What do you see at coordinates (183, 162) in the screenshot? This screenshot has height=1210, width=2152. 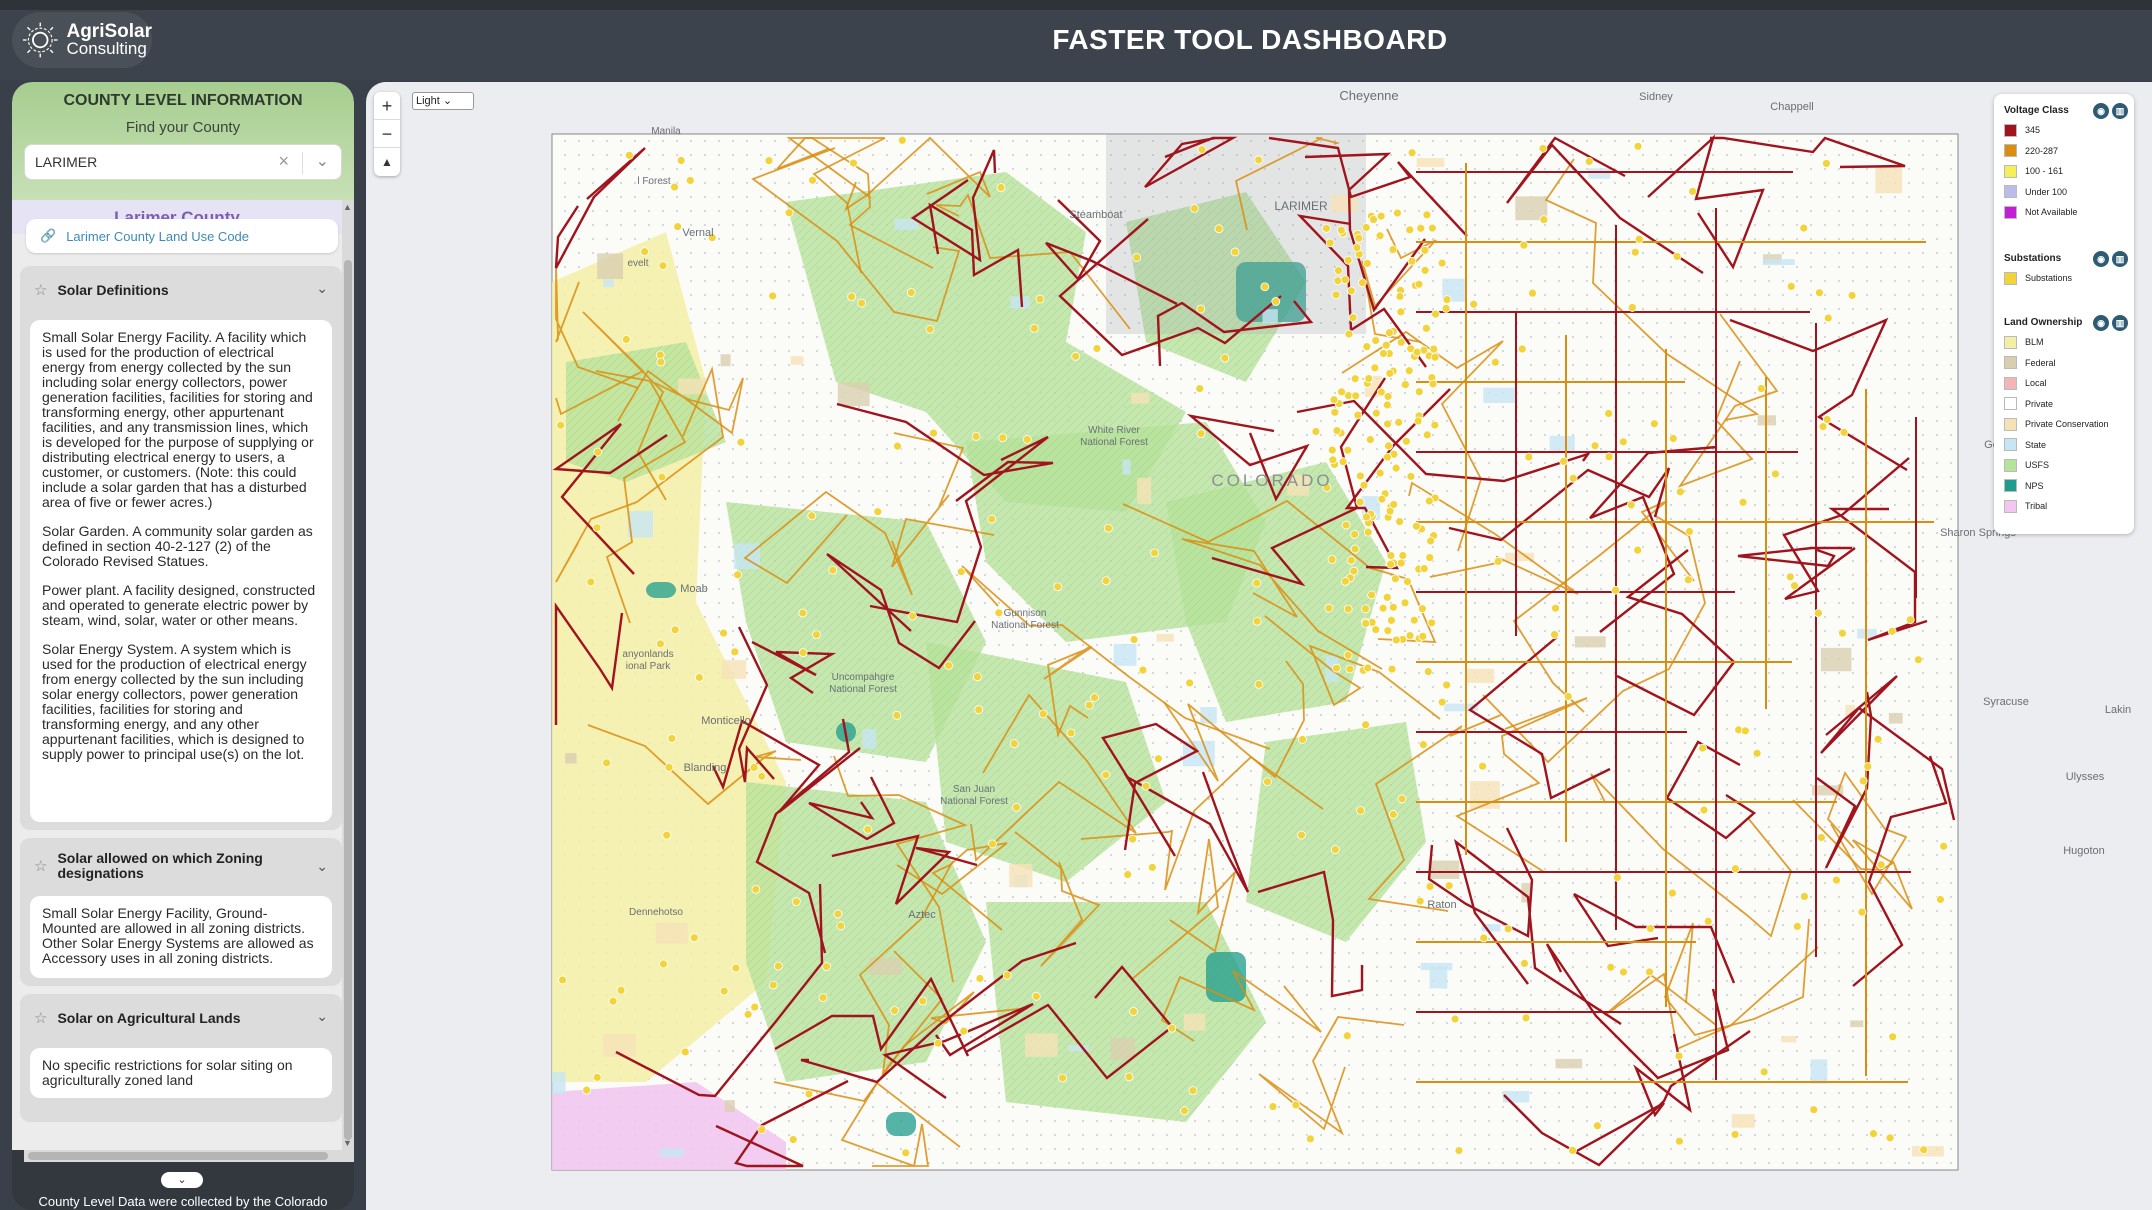 I see `county-select: LARIMER × ⌄` at bounding box center [183, 162].